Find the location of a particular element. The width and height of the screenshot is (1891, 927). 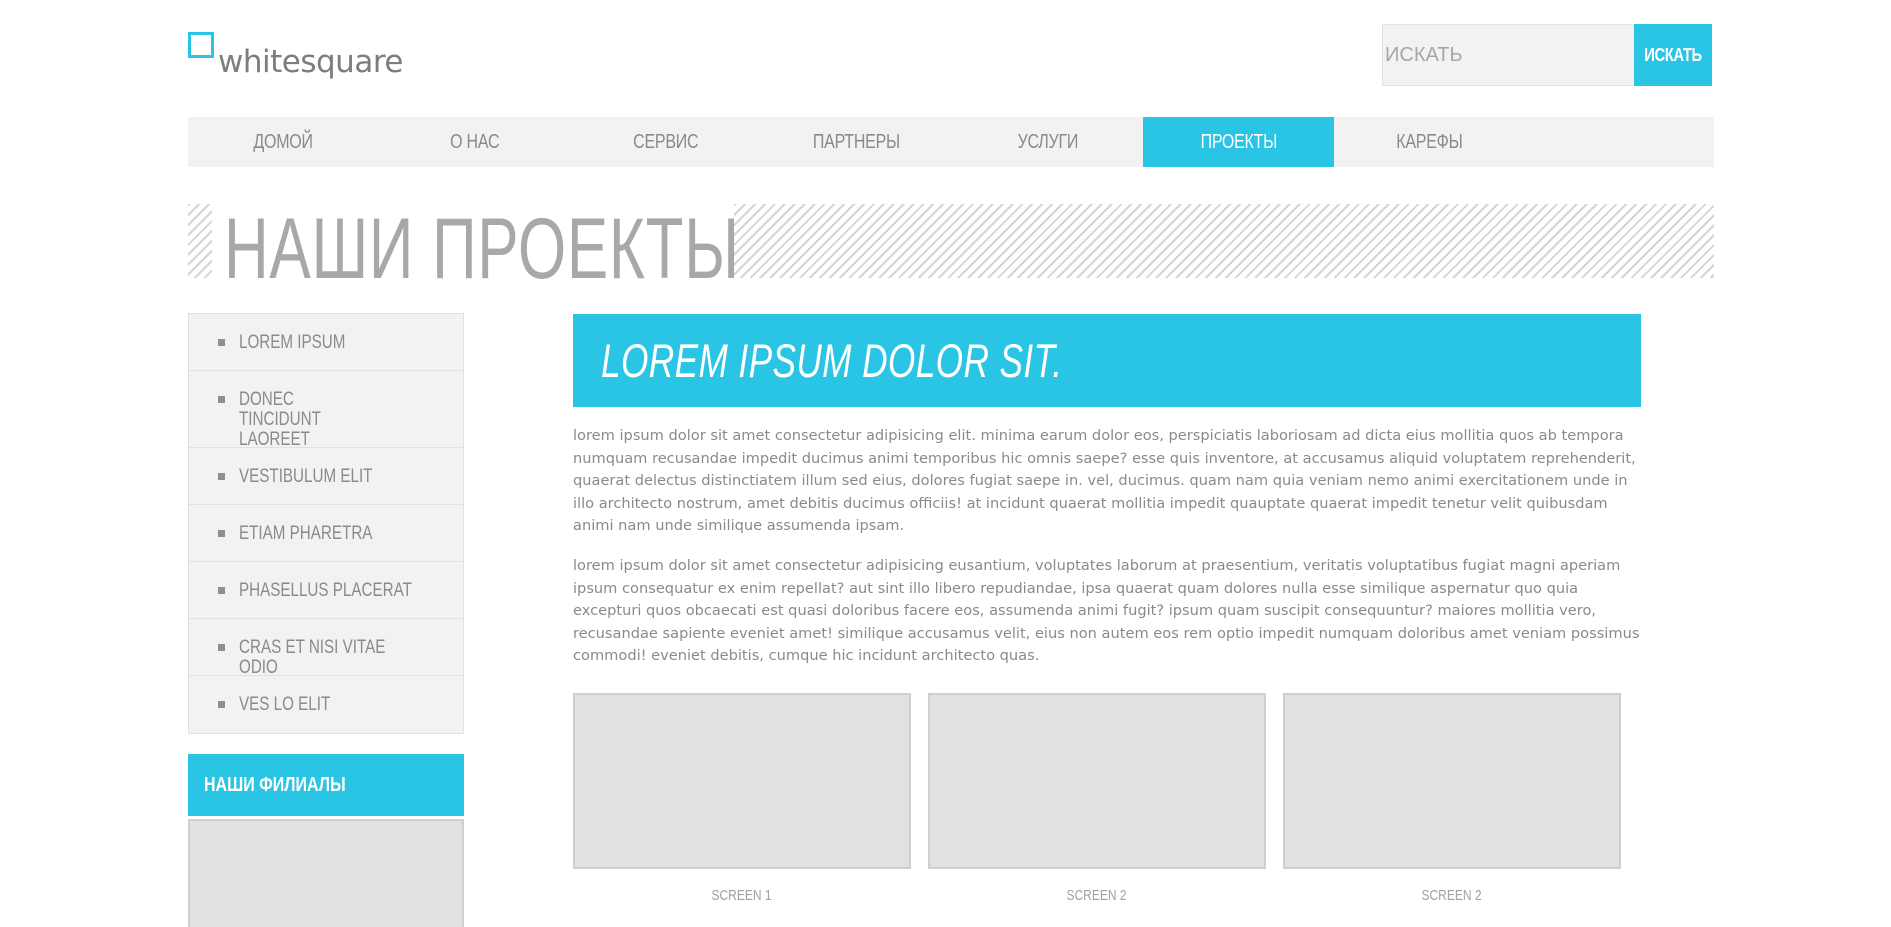

screenshots-gallery: SCREEN 1 SCREEN 2 SCREEN 2 is located at coordinates (1105, 803).